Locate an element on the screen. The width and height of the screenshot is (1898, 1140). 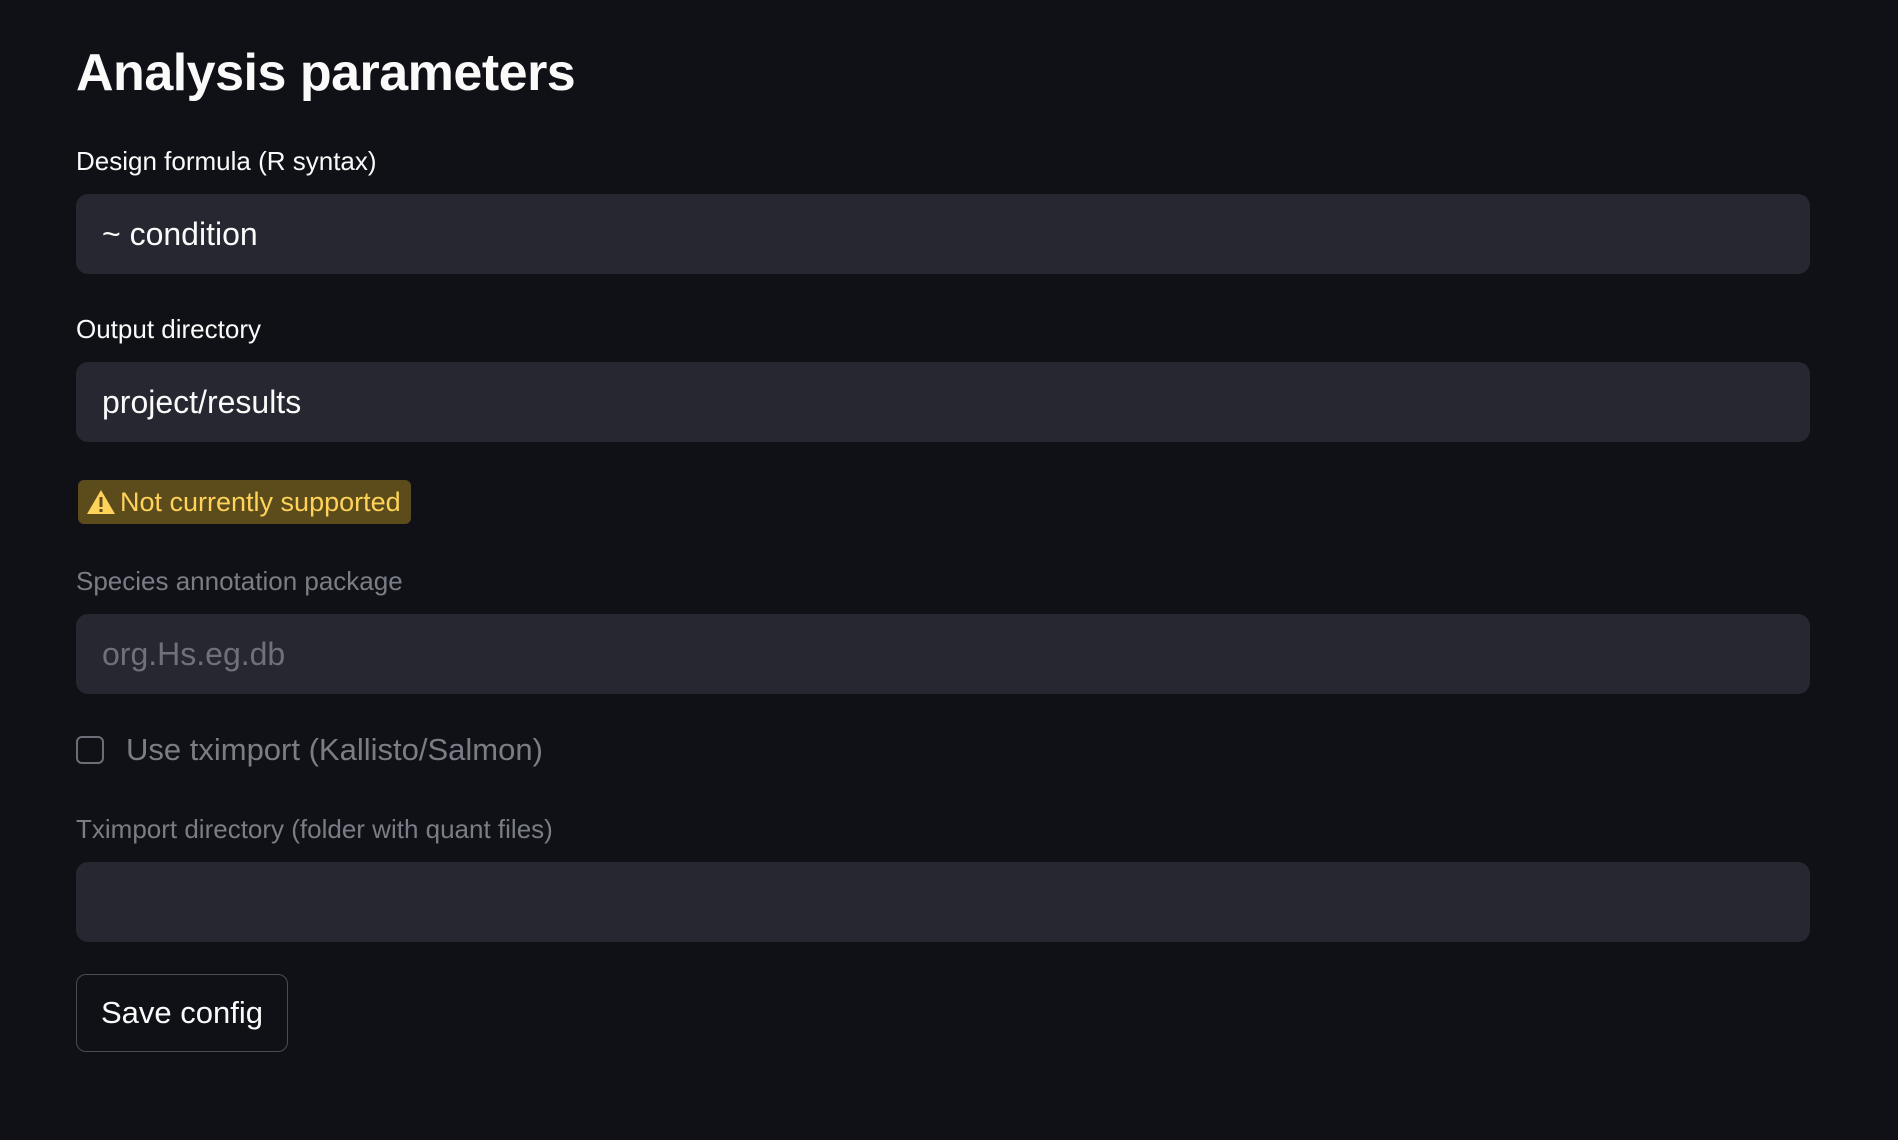
species-annotation-label: Species annotation package is located at coordinates (239, 581).